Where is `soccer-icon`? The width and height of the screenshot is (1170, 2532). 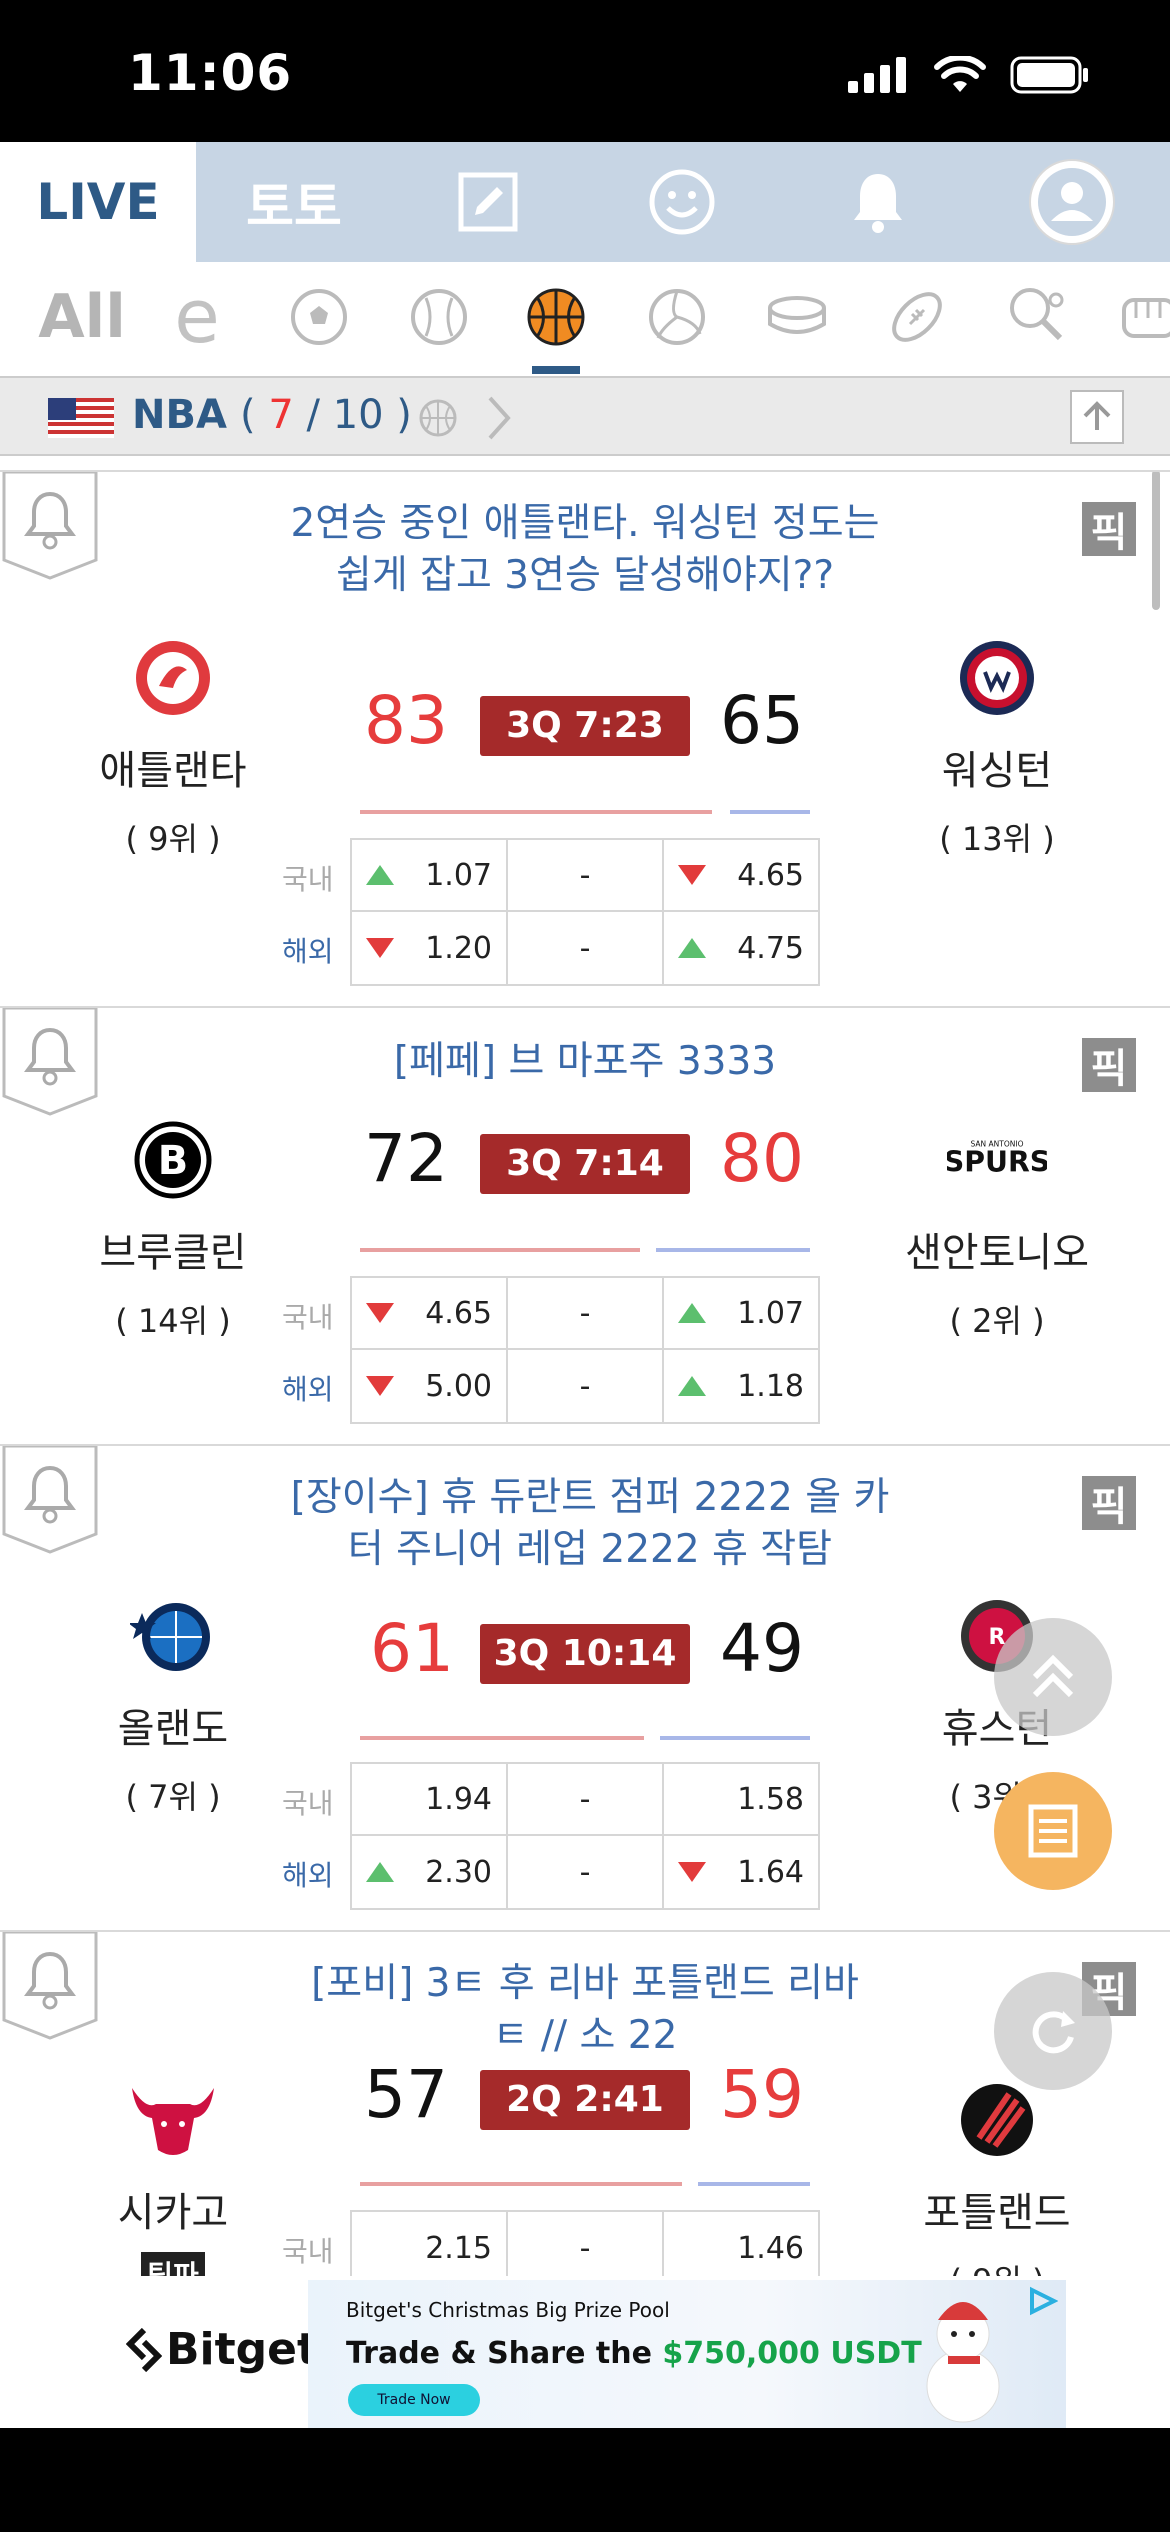 soccer-icon is located at coordinates (319, 317).